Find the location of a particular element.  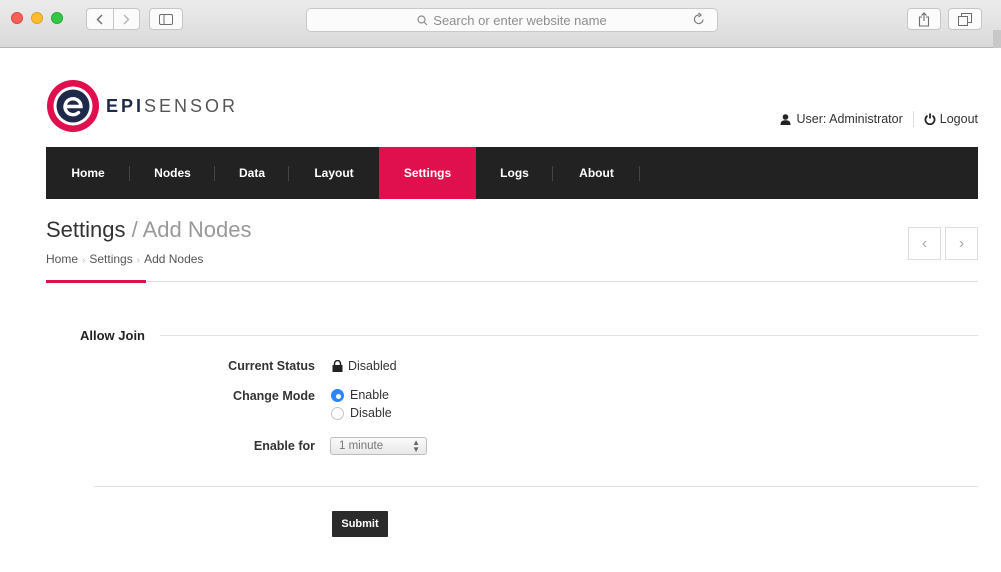

close-window-button is located at coordinates (17, 18).